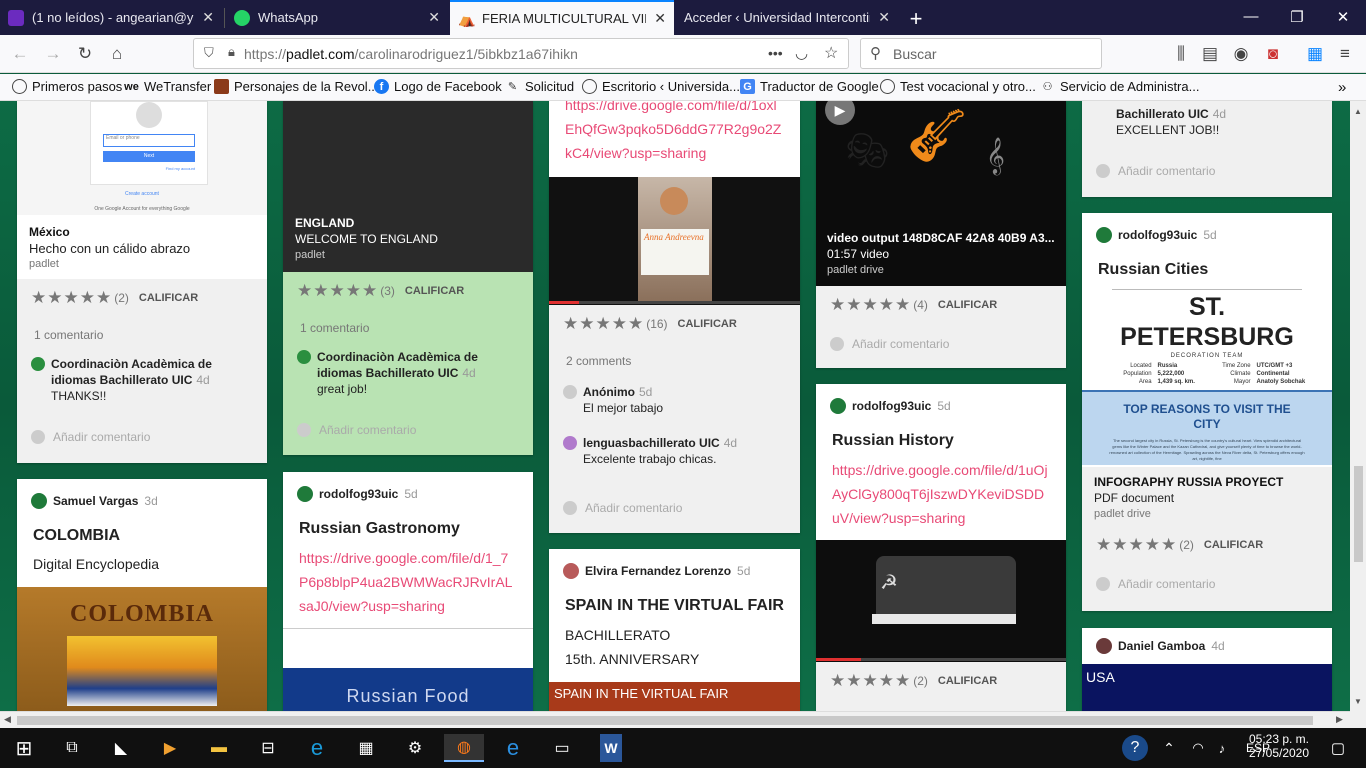 This screenshot has height=768, width=1366. What do you see at coordinates (941, 601) in the screenshot?
I see `video-preview: ☭` at bounding box center [941, 601].